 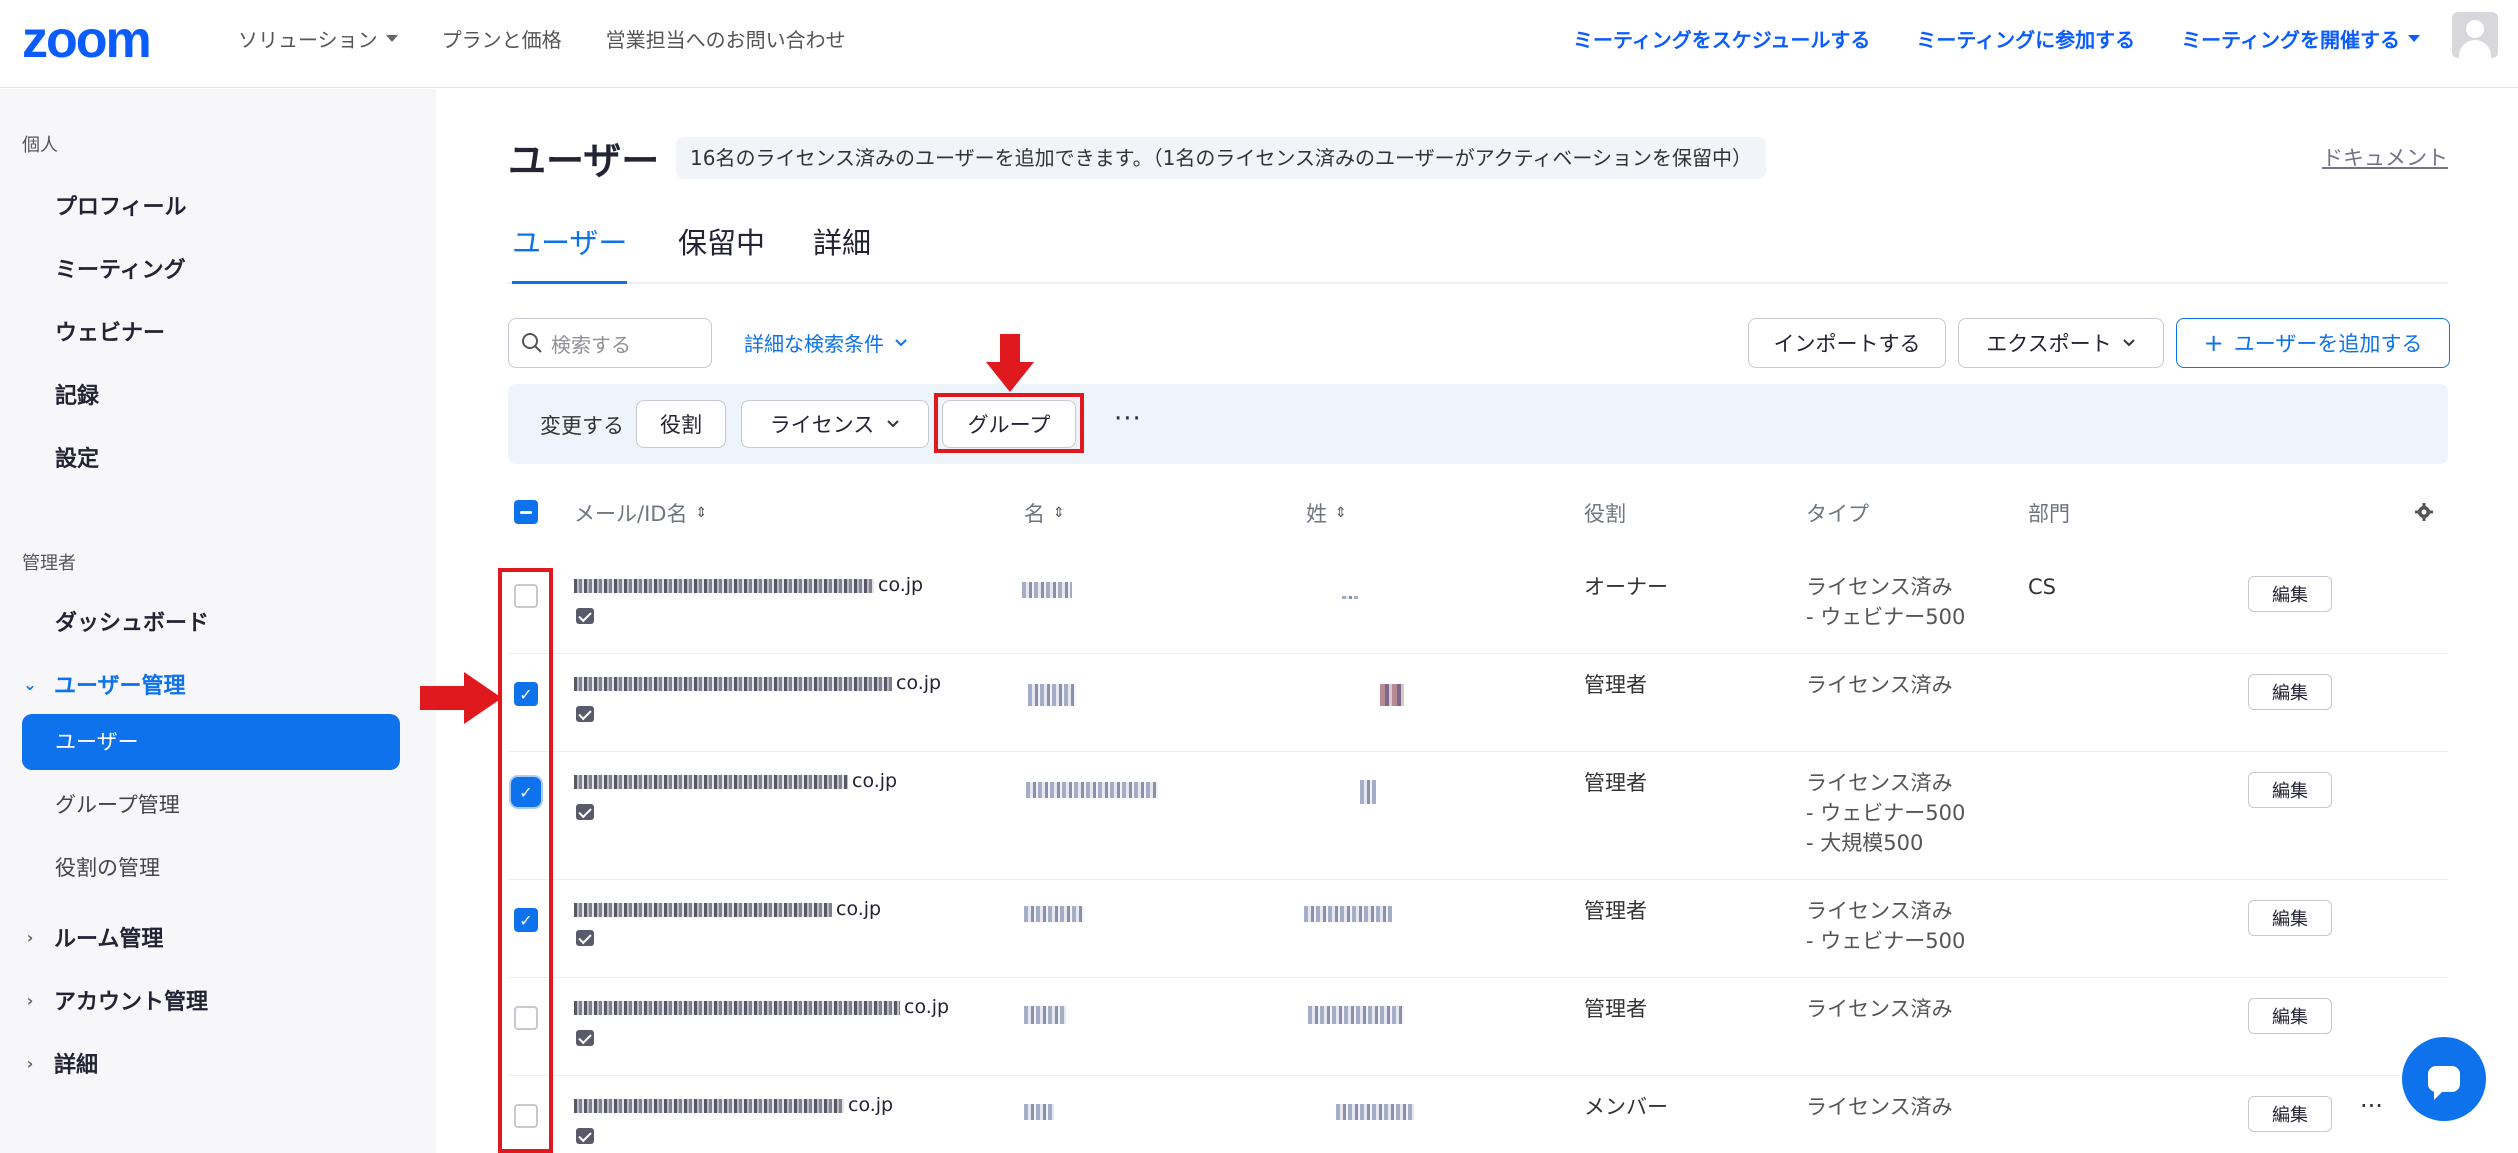 What do you see at coordinates (1615, 783) in the screenshot?
I see `row-role: 管理者` at bounding box center [1615, 783].